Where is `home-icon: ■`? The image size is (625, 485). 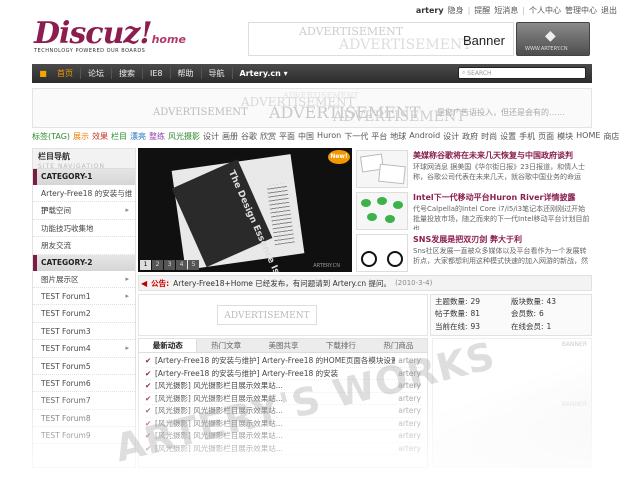 home-icon: ■ is located at coordinates (43, 74).